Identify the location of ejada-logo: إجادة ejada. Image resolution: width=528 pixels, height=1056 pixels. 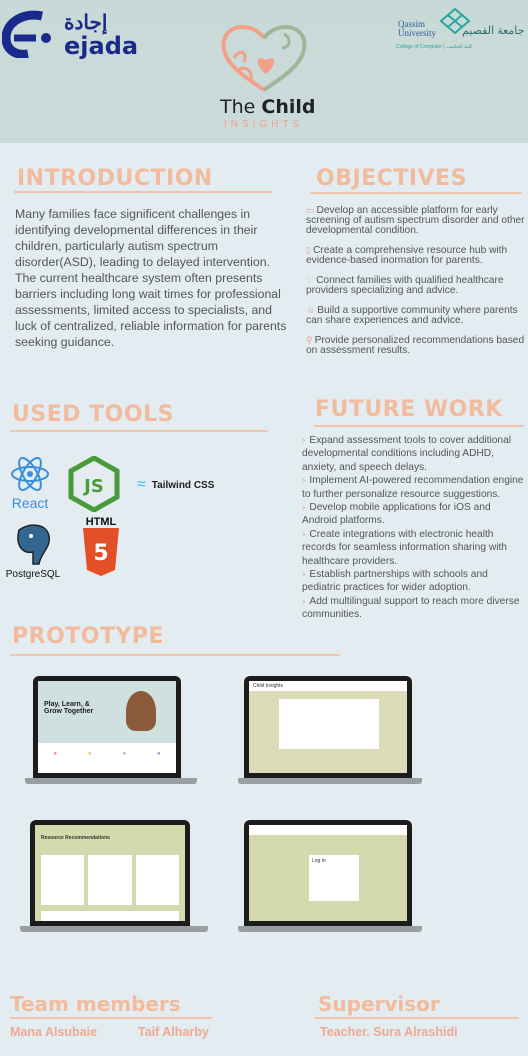
(70, 35).